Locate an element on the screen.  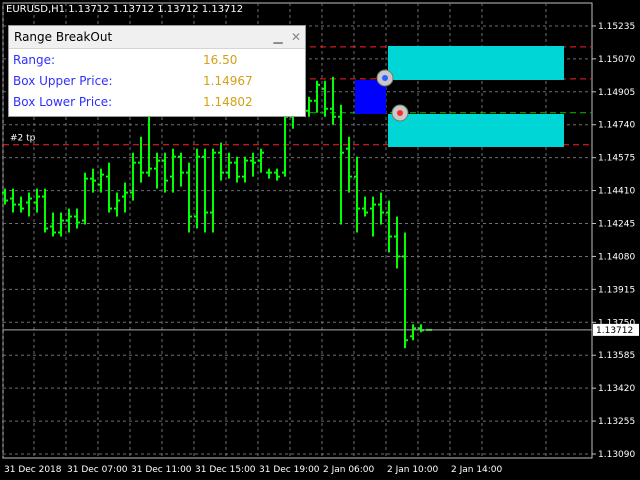
buy-marker-dot is located at coordinates (385, 78).